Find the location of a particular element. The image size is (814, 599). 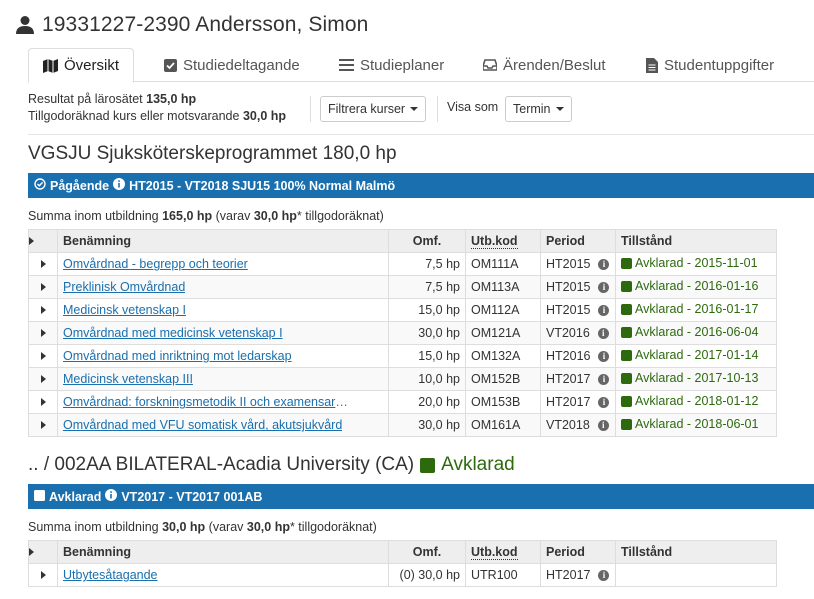

course-code: OM112A is located at coordinates (503, 310).